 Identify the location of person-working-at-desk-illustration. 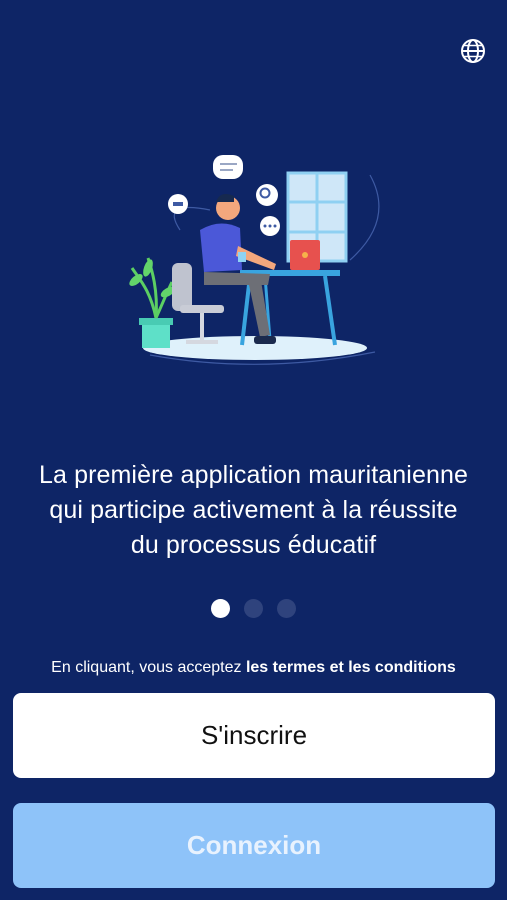
(254, 260).